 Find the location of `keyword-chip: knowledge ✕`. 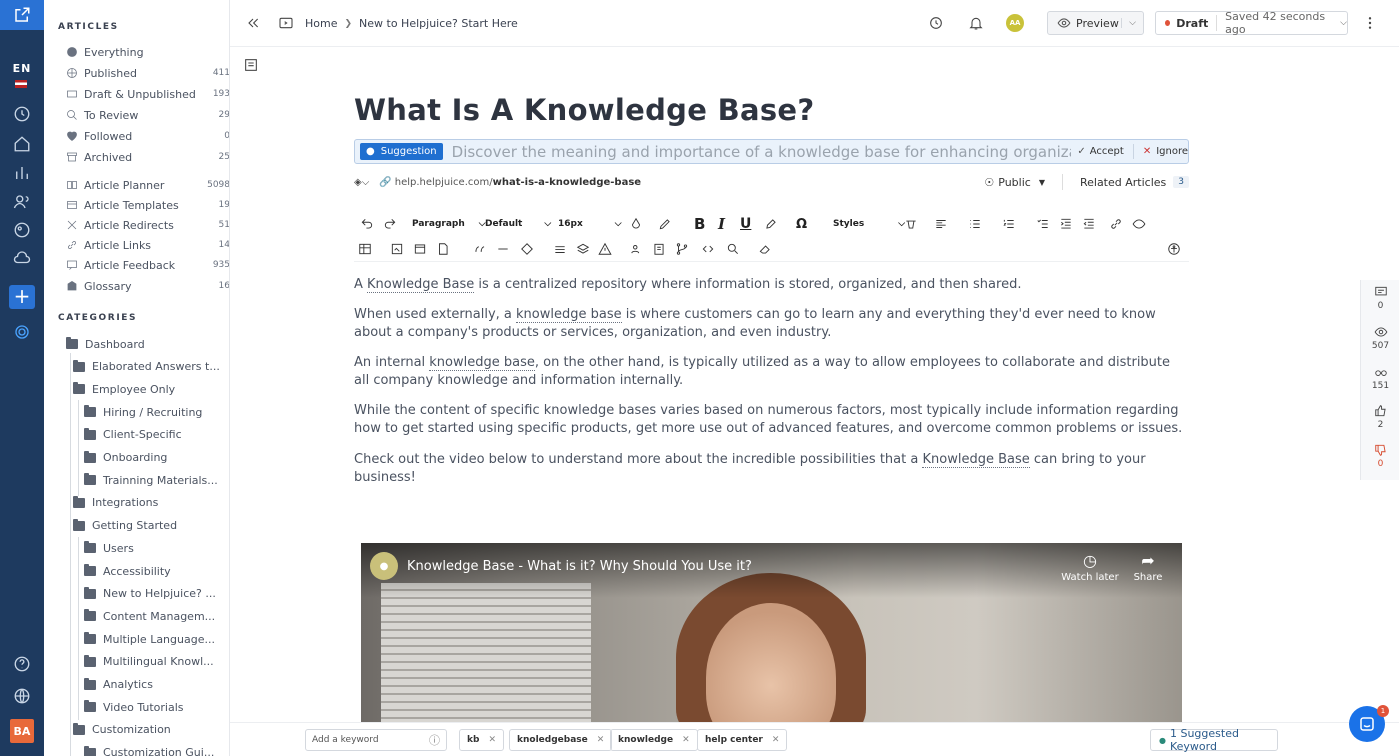

keyword-chip: knowledge ✕ is located at coordinates (654, 740).